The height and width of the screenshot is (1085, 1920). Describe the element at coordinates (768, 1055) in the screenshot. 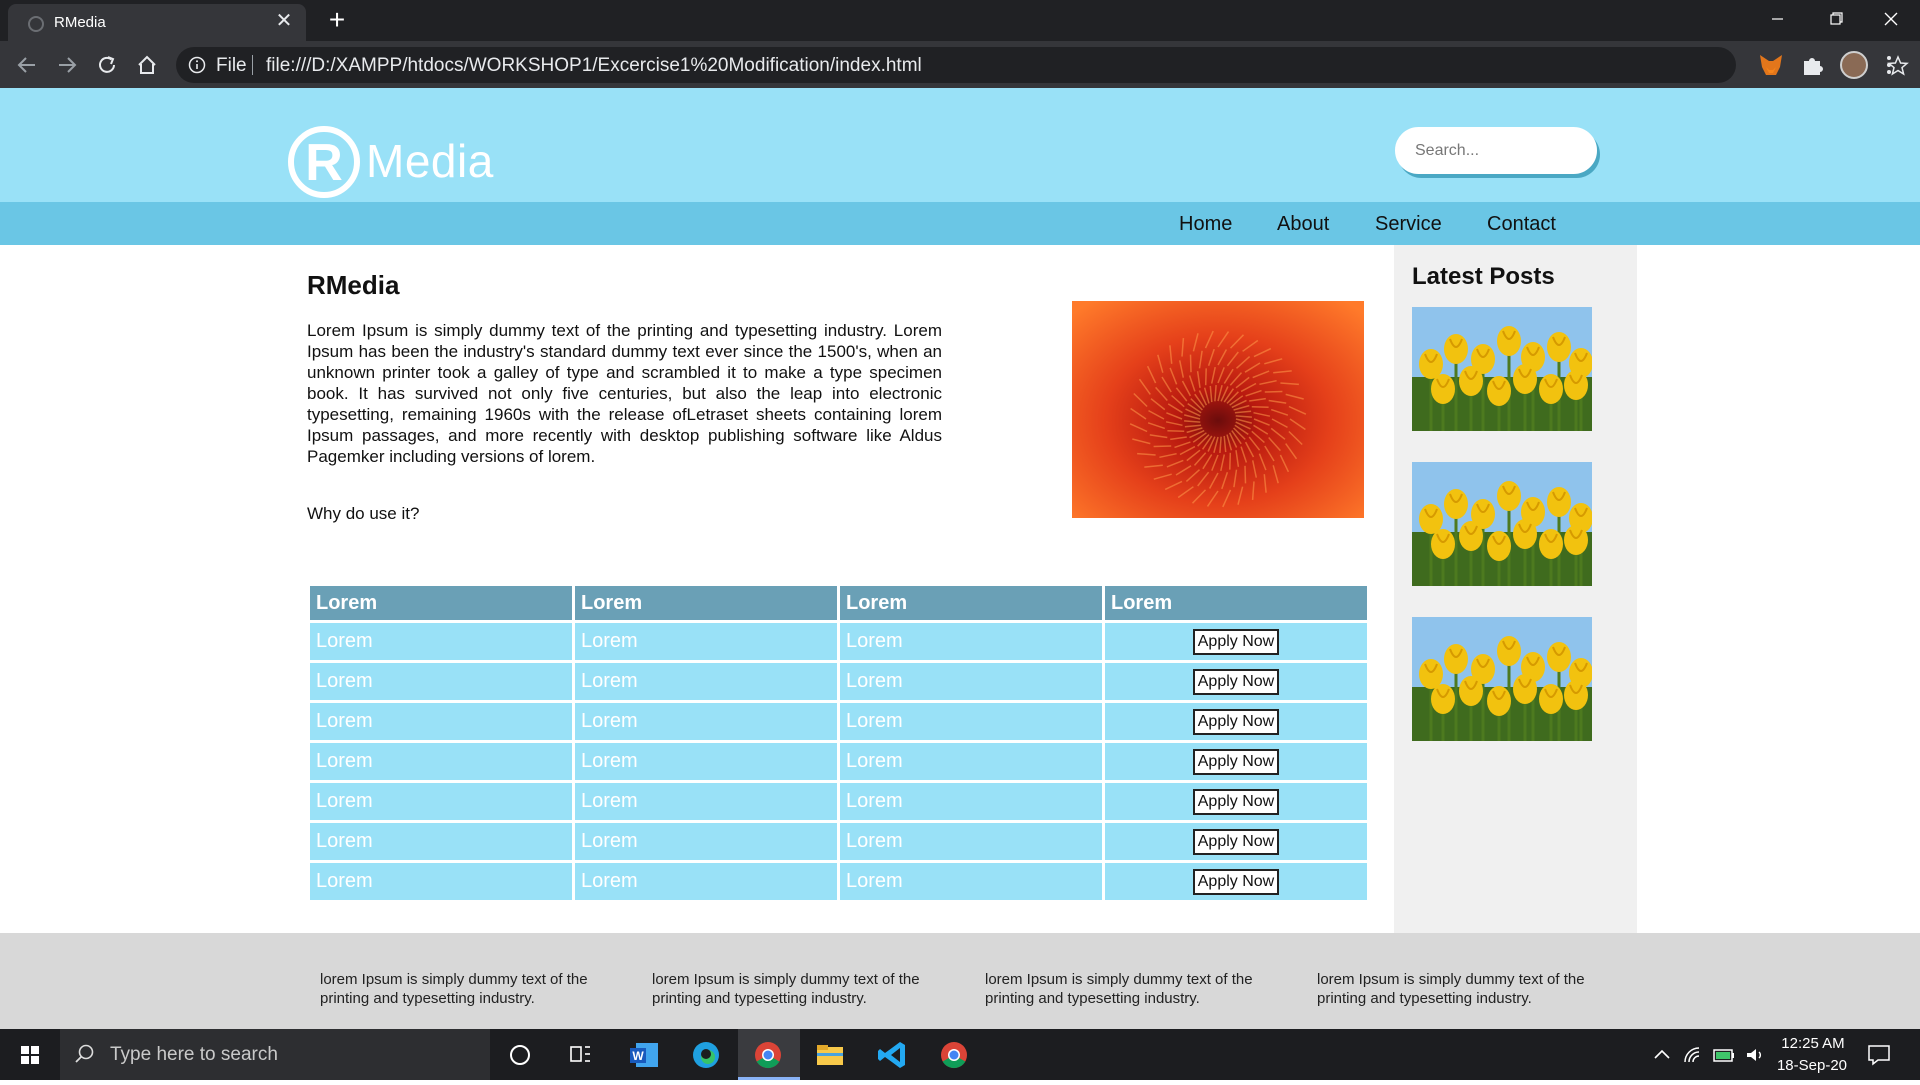

I see `chrome-icon` at that location.